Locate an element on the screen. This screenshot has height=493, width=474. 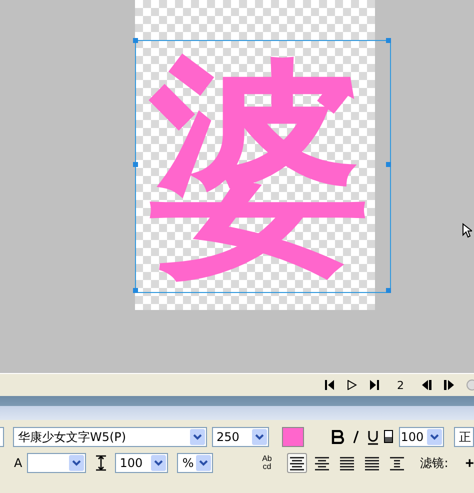
add-filter-button: + is located at coordinates (469, 463).